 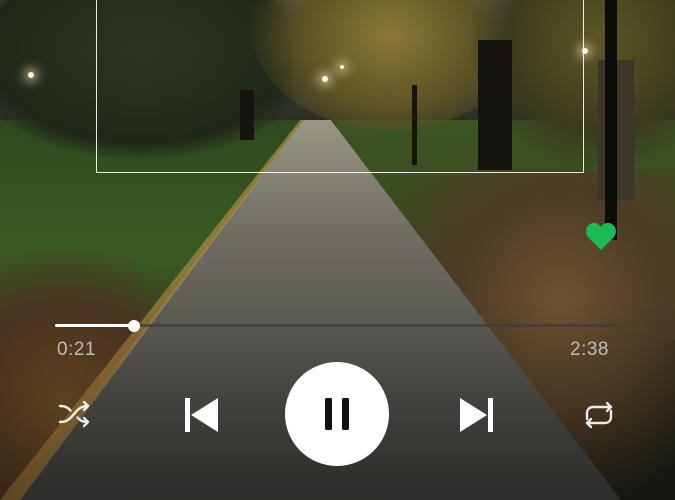 I want to click on lamp-post, so click(x=611, y=120).